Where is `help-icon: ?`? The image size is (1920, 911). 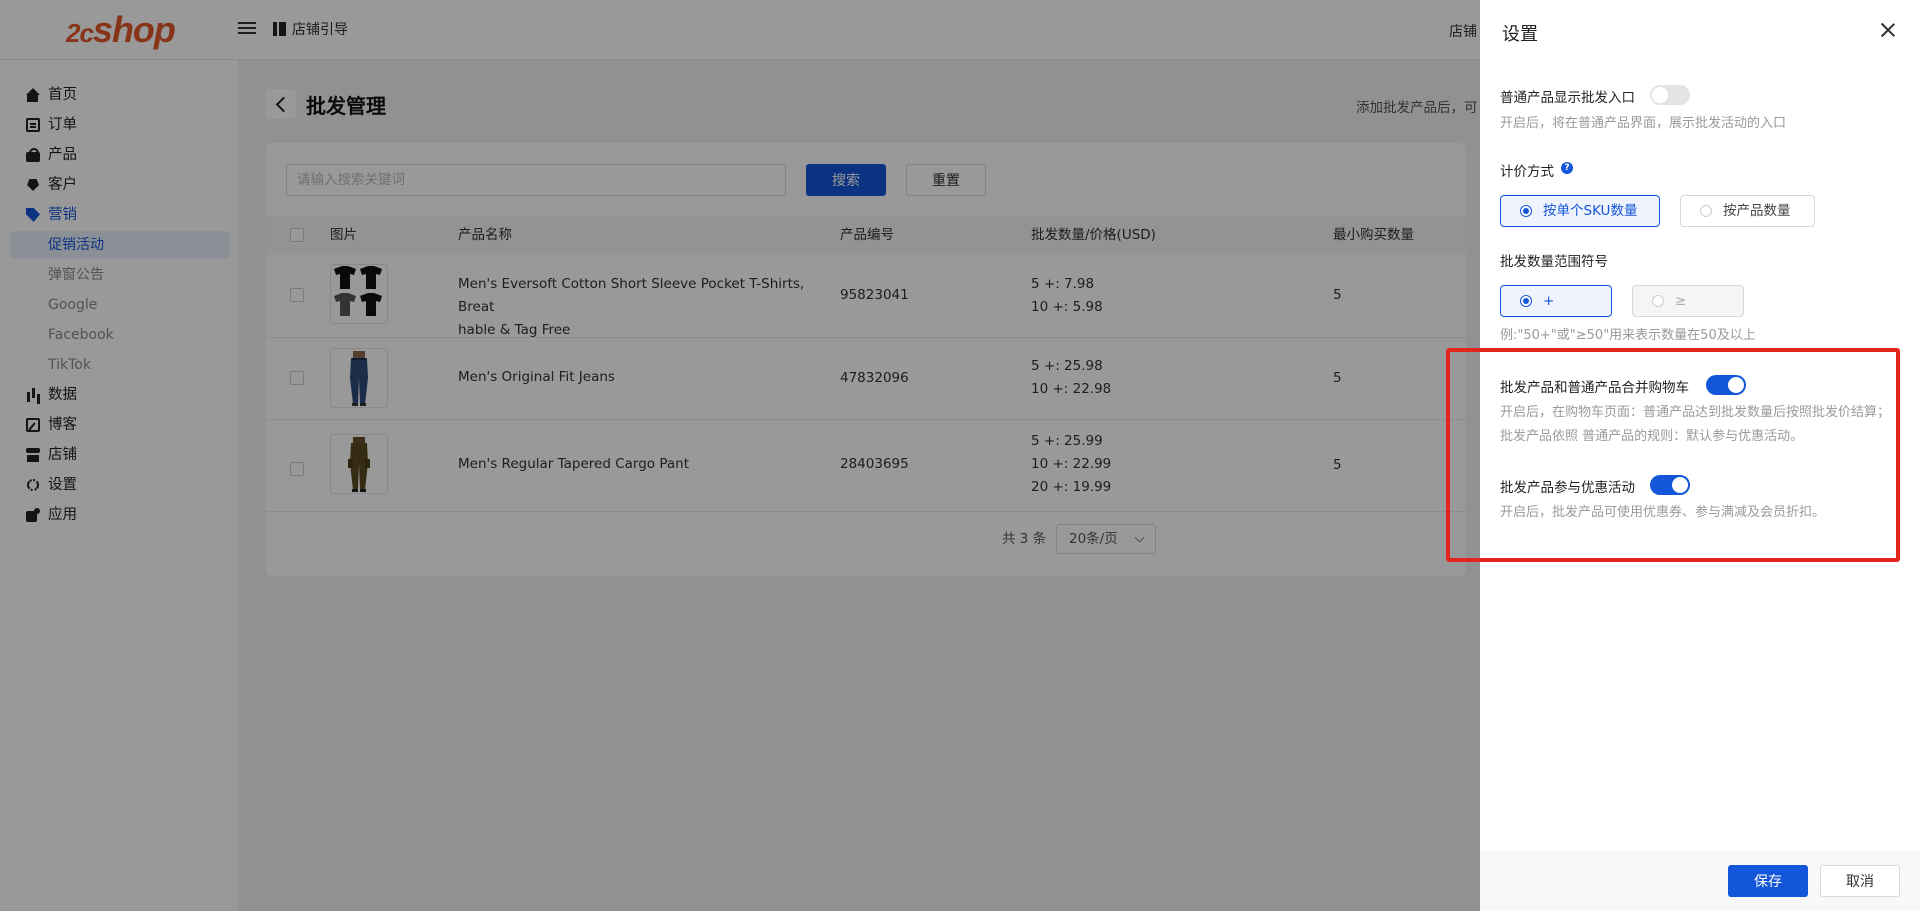 help-icon: ? is located at coordinates (1567, 168).